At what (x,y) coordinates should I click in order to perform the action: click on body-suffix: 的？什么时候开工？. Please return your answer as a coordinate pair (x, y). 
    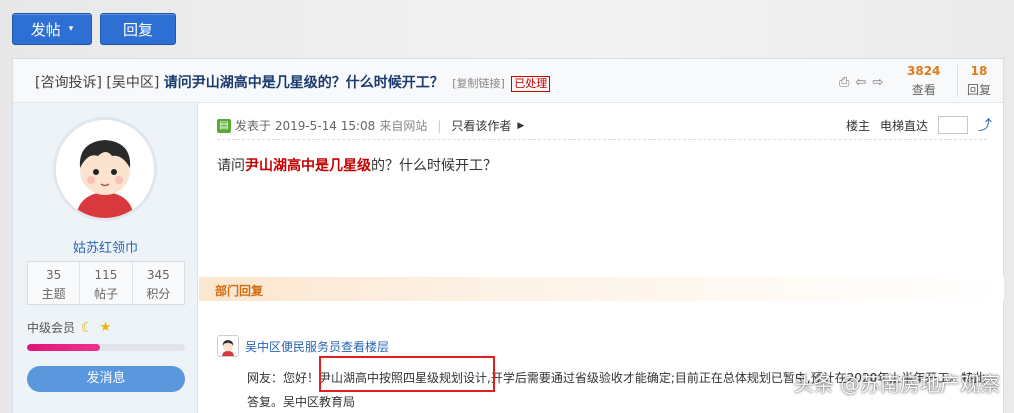
    Looking at the image, I should click on (434, 166).